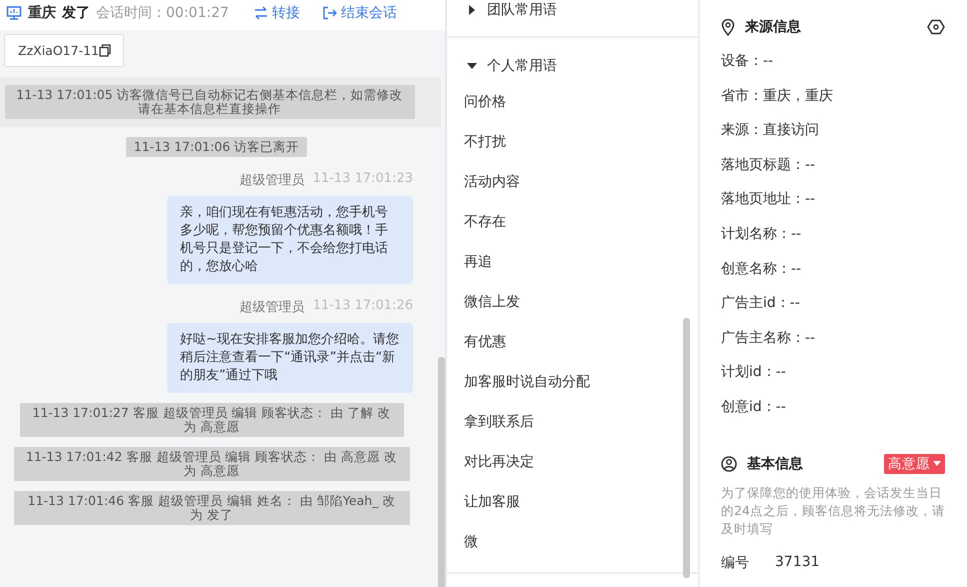 This screenshot has width=967, height=587. Describe the element at coordinates (212, 508) in the screenshot. I see `system-notice: 11-13 17:01:46 客服 超级管理员 编辑 姓名： 由 邹陷Yeah_ 改为 发了` at that location.